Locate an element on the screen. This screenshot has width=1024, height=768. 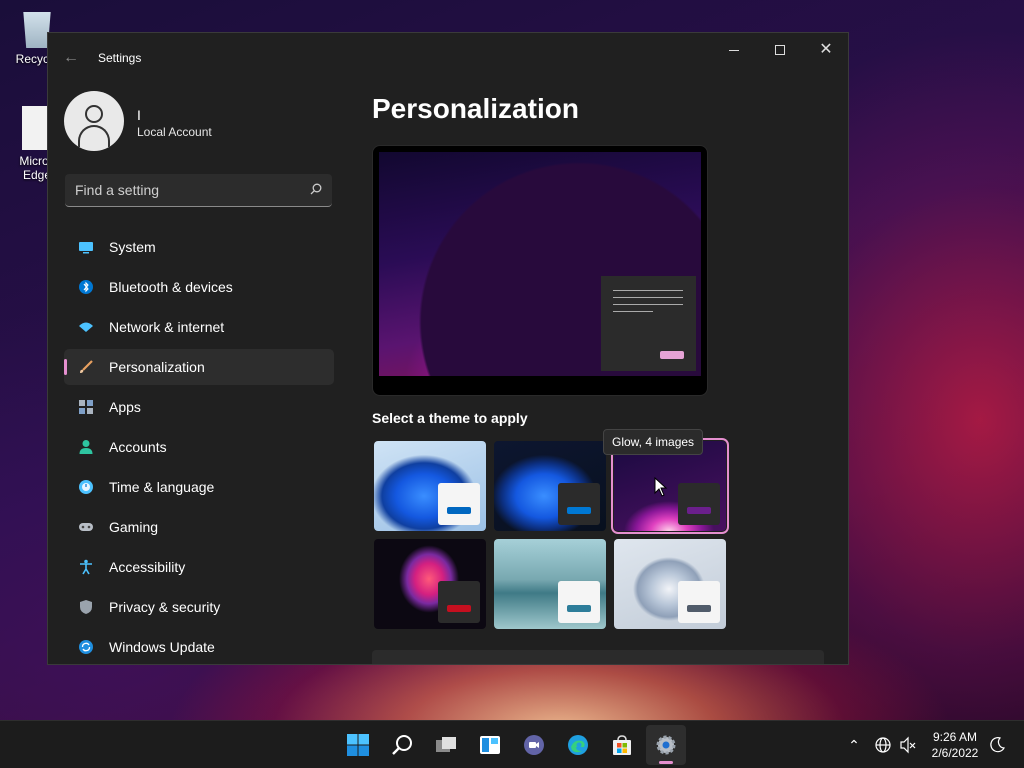
sidebar-item-personalization: Personalization is located at coordinates (199, 367).